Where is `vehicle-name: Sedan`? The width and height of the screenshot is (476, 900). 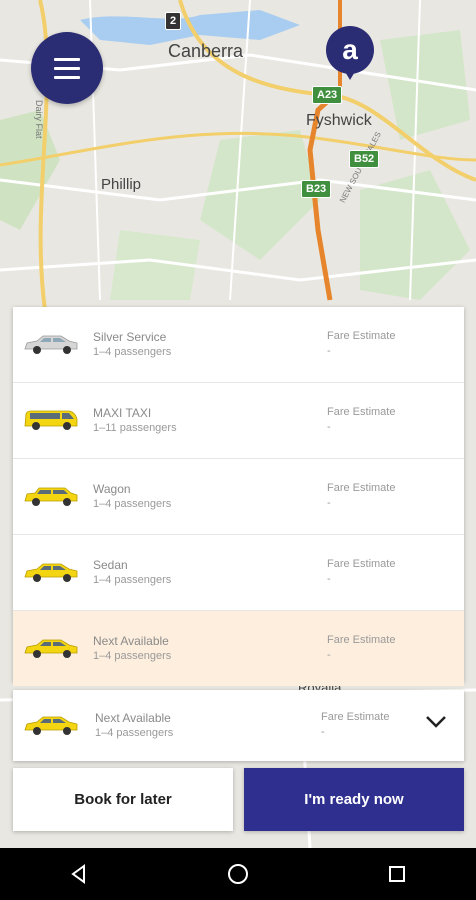
vehicle-name: Sedan is located at coordinates (110, 565).